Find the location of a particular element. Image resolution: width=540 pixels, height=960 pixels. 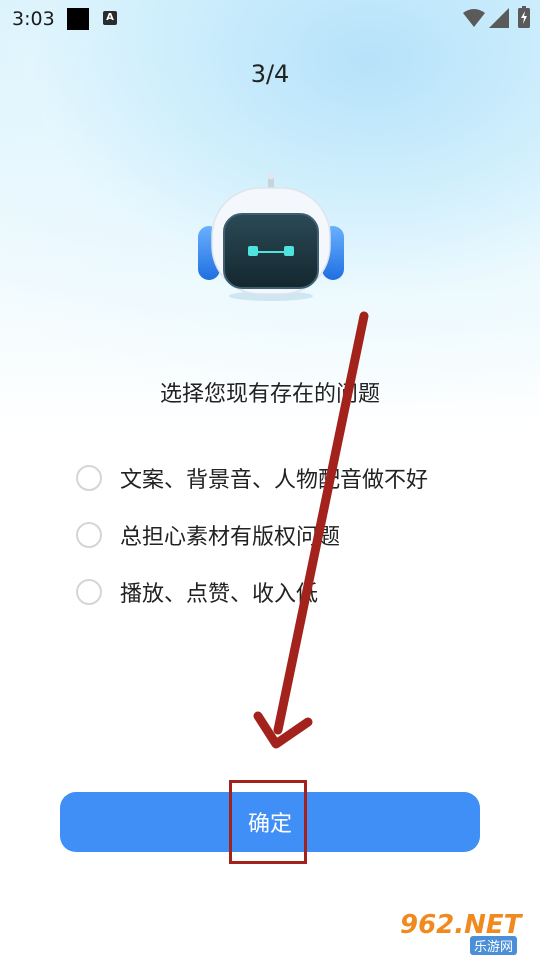

option-item: 文案、背景音、人物配音做不好 is located at coordinates (252, 478).